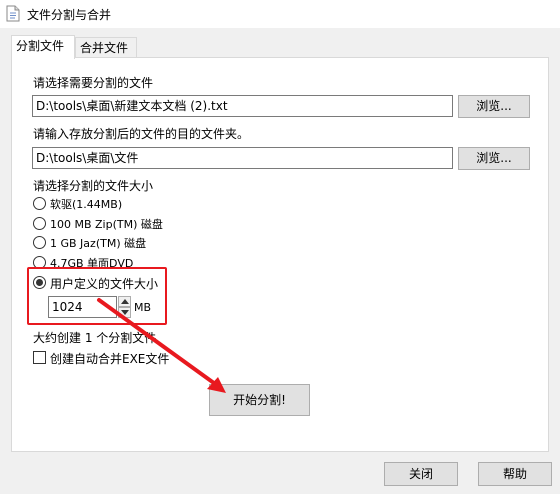 This screenshot has width=560, height=494. Describe the element at coordinates (39, 223) in the screenshot. I see `radio-zip` at that location.